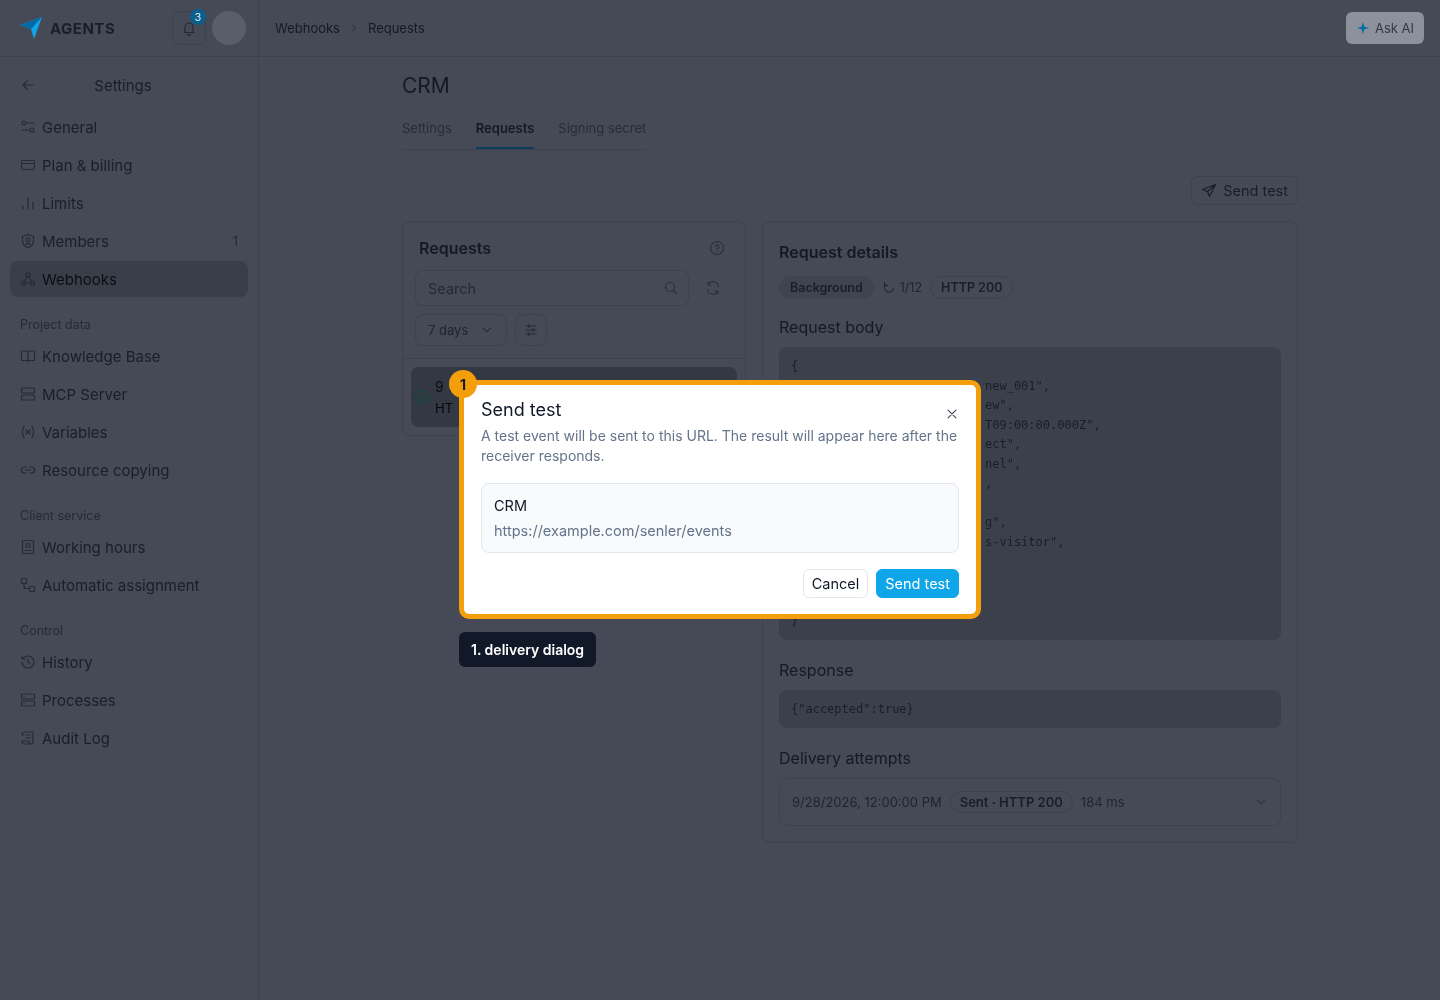  I want to click on filter-button, so click(531, 330).